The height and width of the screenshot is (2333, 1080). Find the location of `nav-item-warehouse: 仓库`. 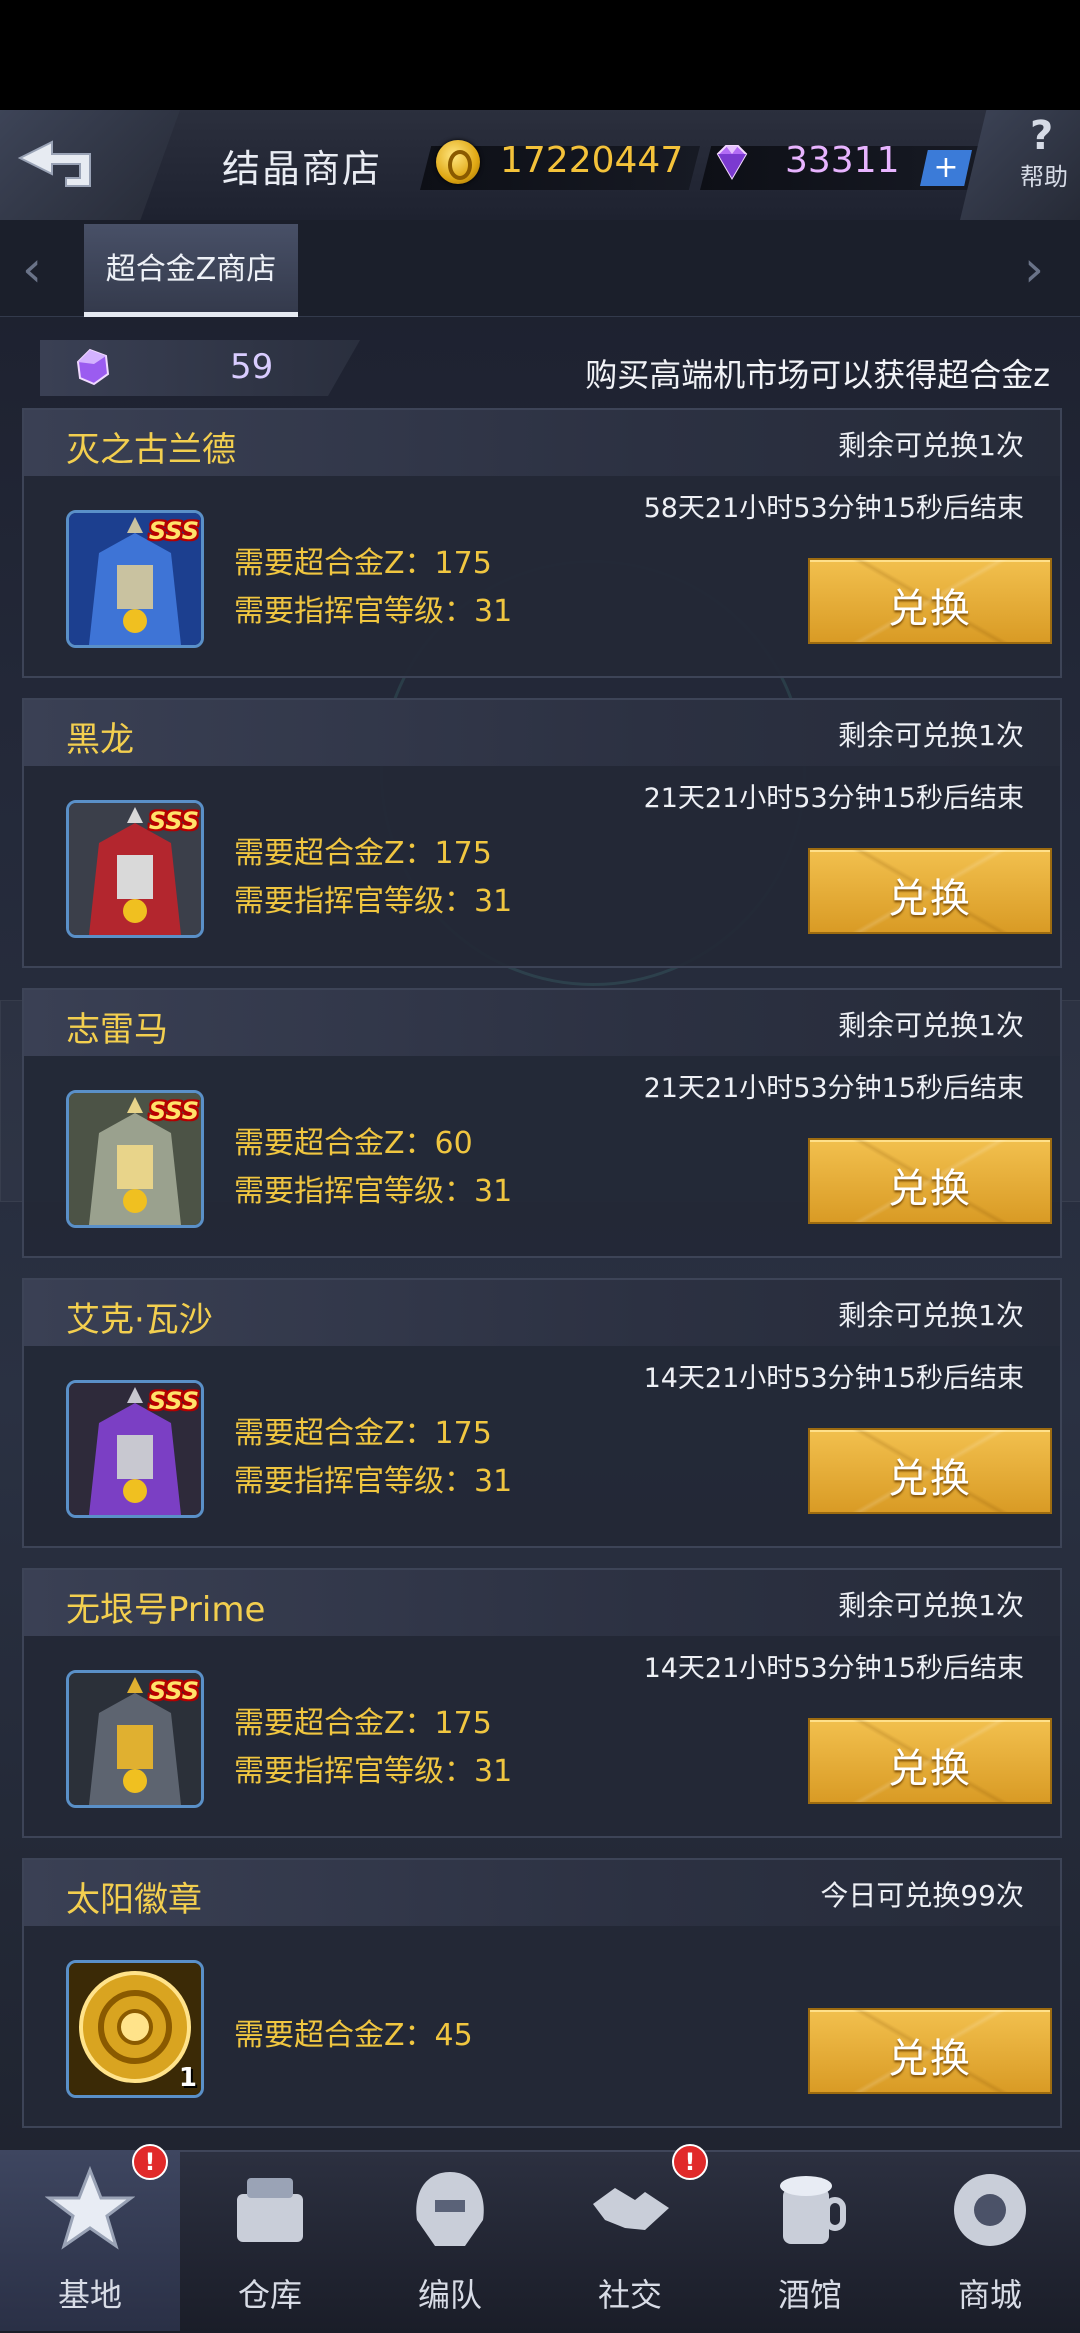

nav-item-warehouse: 仓库 is located at coordinates (270, 2240).